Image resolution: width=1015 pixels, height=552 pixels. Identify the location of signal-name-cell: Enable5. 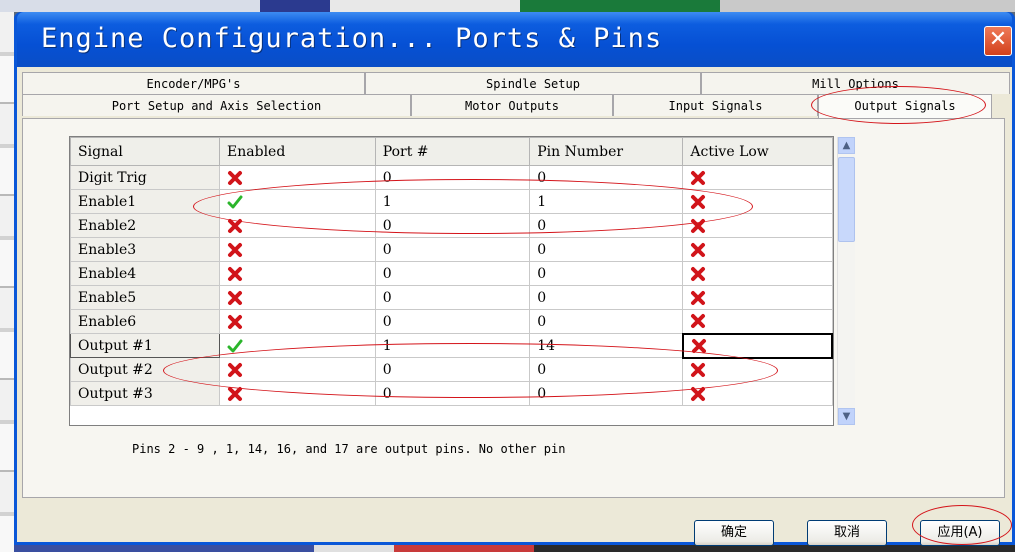
(145, 297).